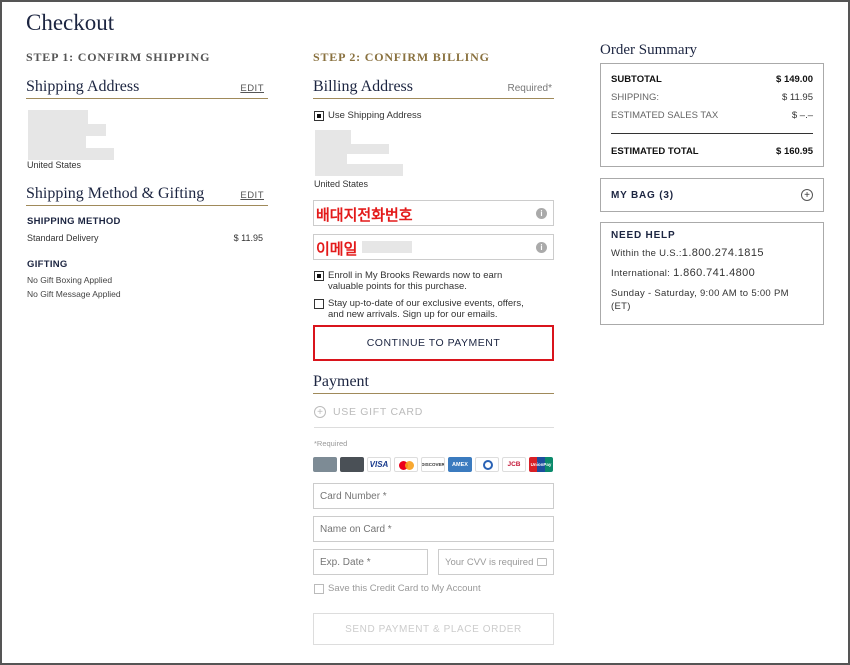 This screenshot has width=850, height=665. I want to click on save-card-option: Save this Credit Card to My Account, so click(397, 588).